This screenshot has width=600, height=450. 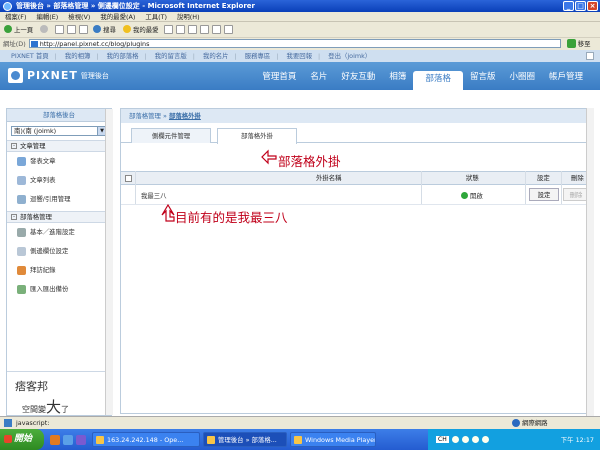 What do you see at coordinates (357, 178) in the screenshot?
I see `table-header: 外掛名稱 狀態 設定 刪除` at bounding box center [357, 178].